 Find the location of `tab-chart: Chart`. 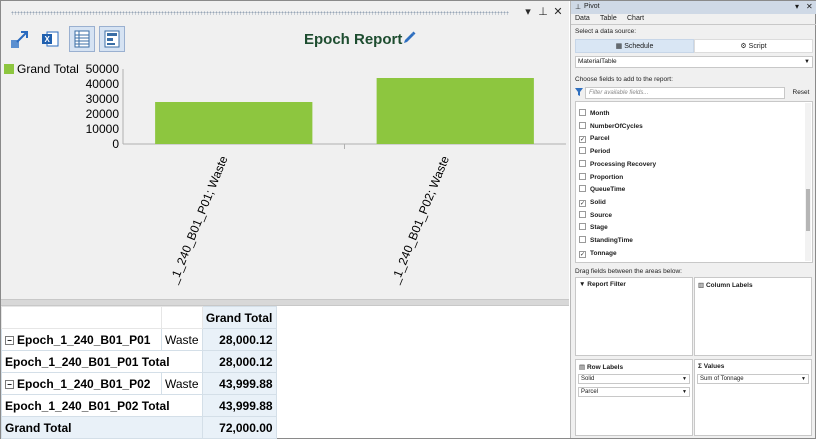

tab-chart: Chart is located at coordinates (635, 18).